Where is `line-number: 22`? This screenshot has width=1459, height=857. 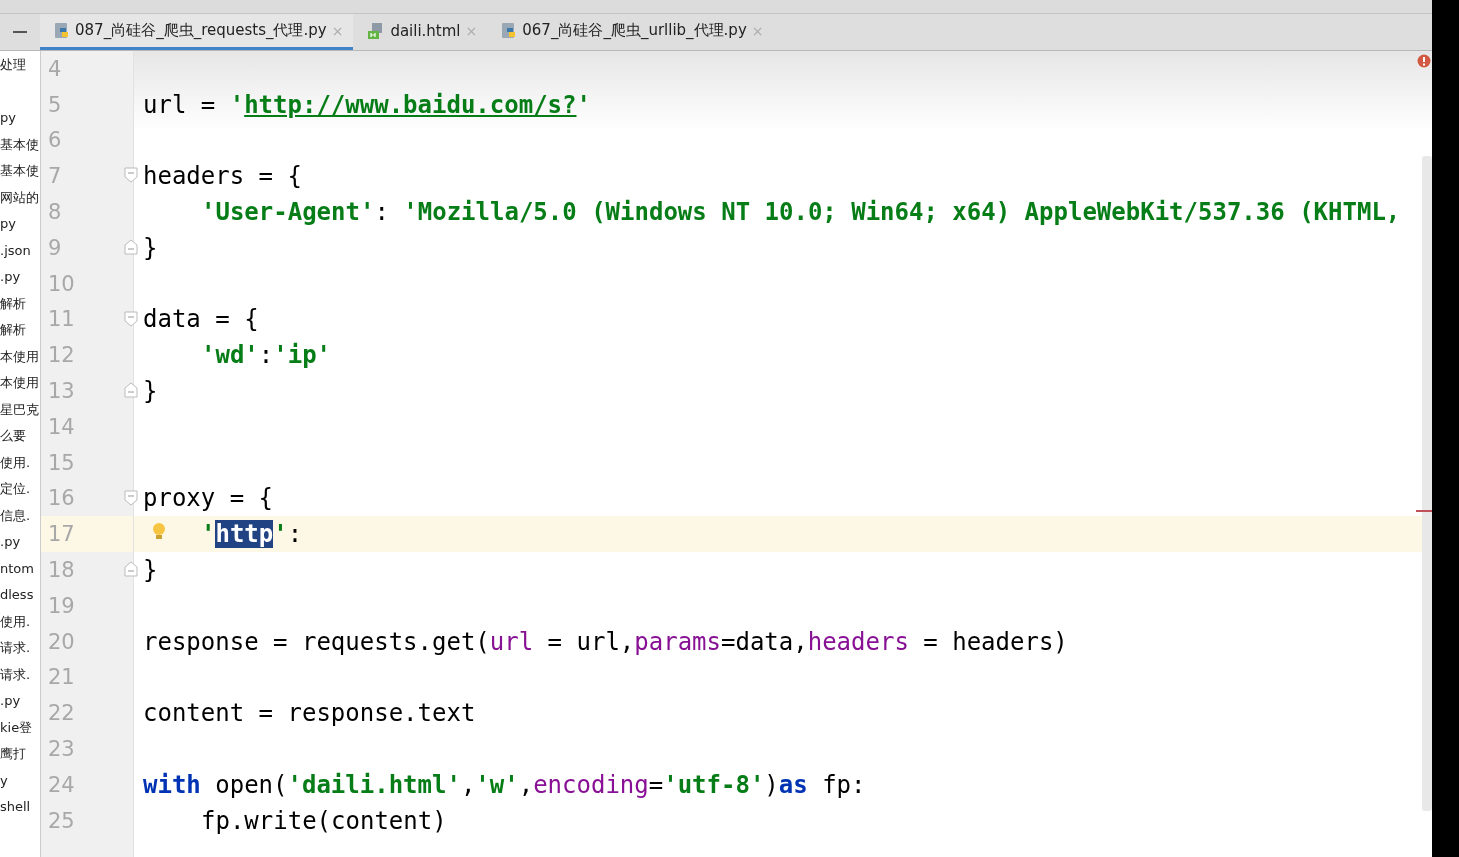 line-number: 22 is located at coordinates (61, 713).